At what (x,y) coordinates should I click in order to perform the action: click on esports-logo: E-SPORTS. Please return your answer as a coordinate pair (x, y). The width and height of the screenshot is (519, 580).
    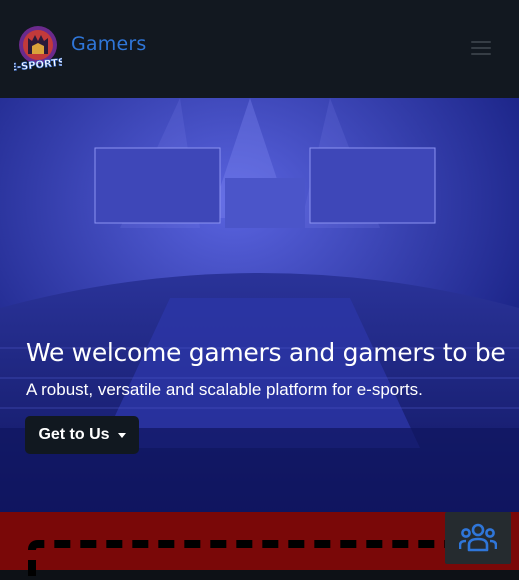
    Looking at the image, I should click on (38, 49).